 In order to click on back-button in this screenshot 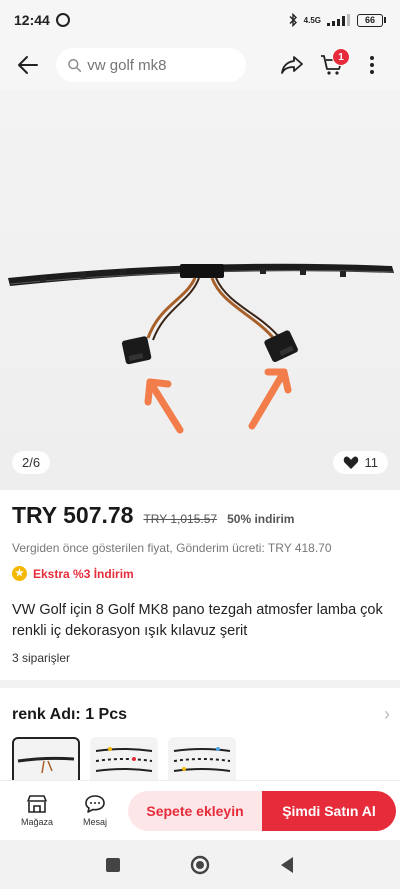, I will do `click(28, 65)`.